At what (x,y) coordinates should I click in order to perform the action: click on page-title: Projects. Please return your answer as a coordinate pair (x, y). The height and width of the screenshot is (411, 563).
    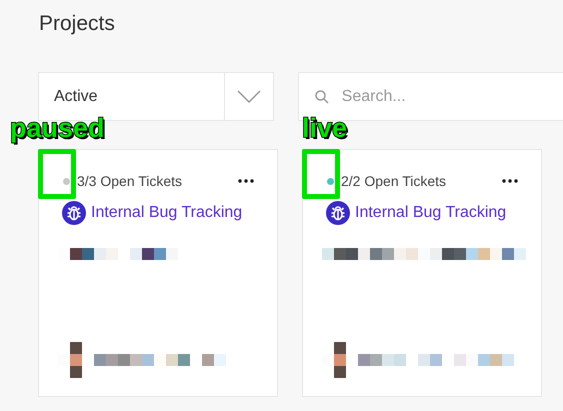
    Looking at the image, I should click on (77, 24).